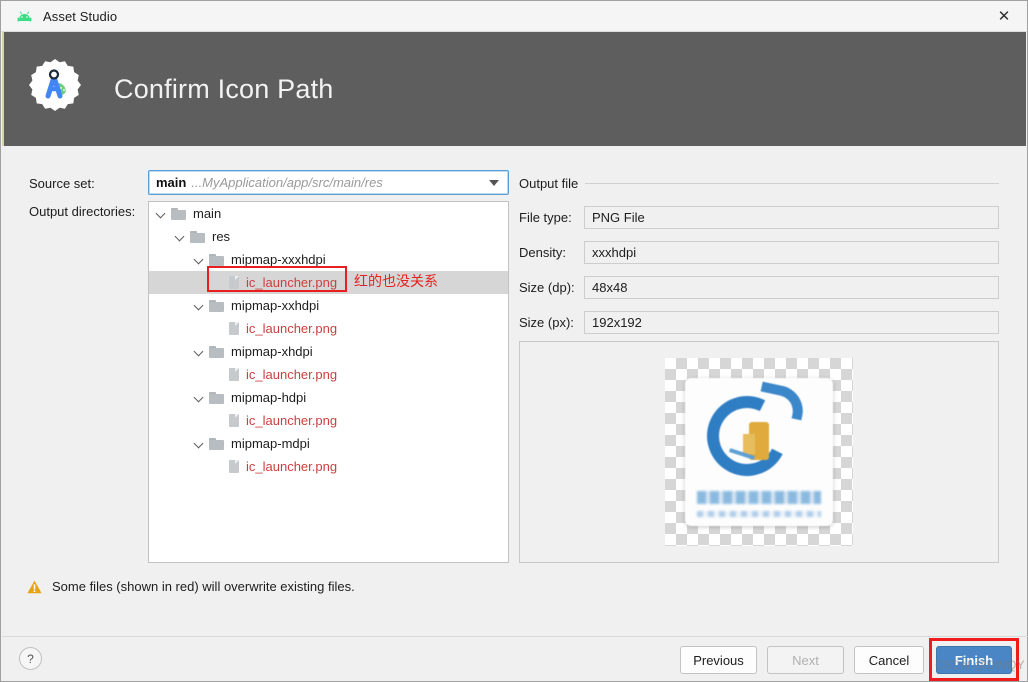 This screenshot has height=682, width=1028. I want to click on preview-subline, so click(759, 514).